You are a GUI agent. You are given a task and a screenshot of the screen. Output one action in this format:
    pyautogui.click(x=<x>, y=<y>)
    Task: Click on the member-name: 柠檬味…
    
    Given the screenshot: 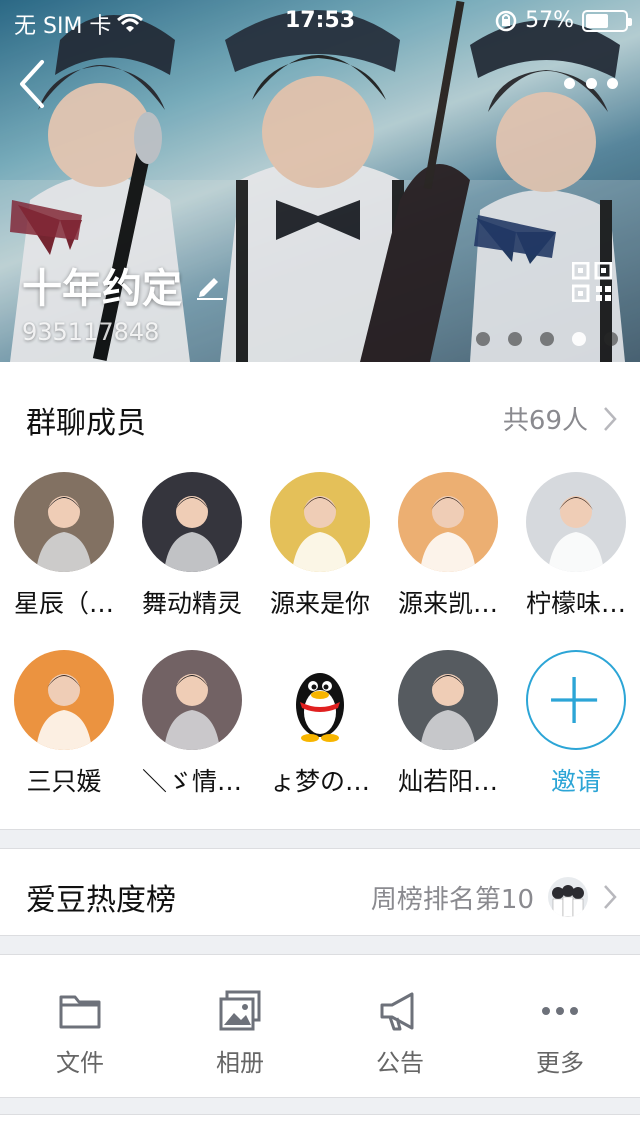 What is the action you would take?
    pyautogui.click(x=575, y=603)
    